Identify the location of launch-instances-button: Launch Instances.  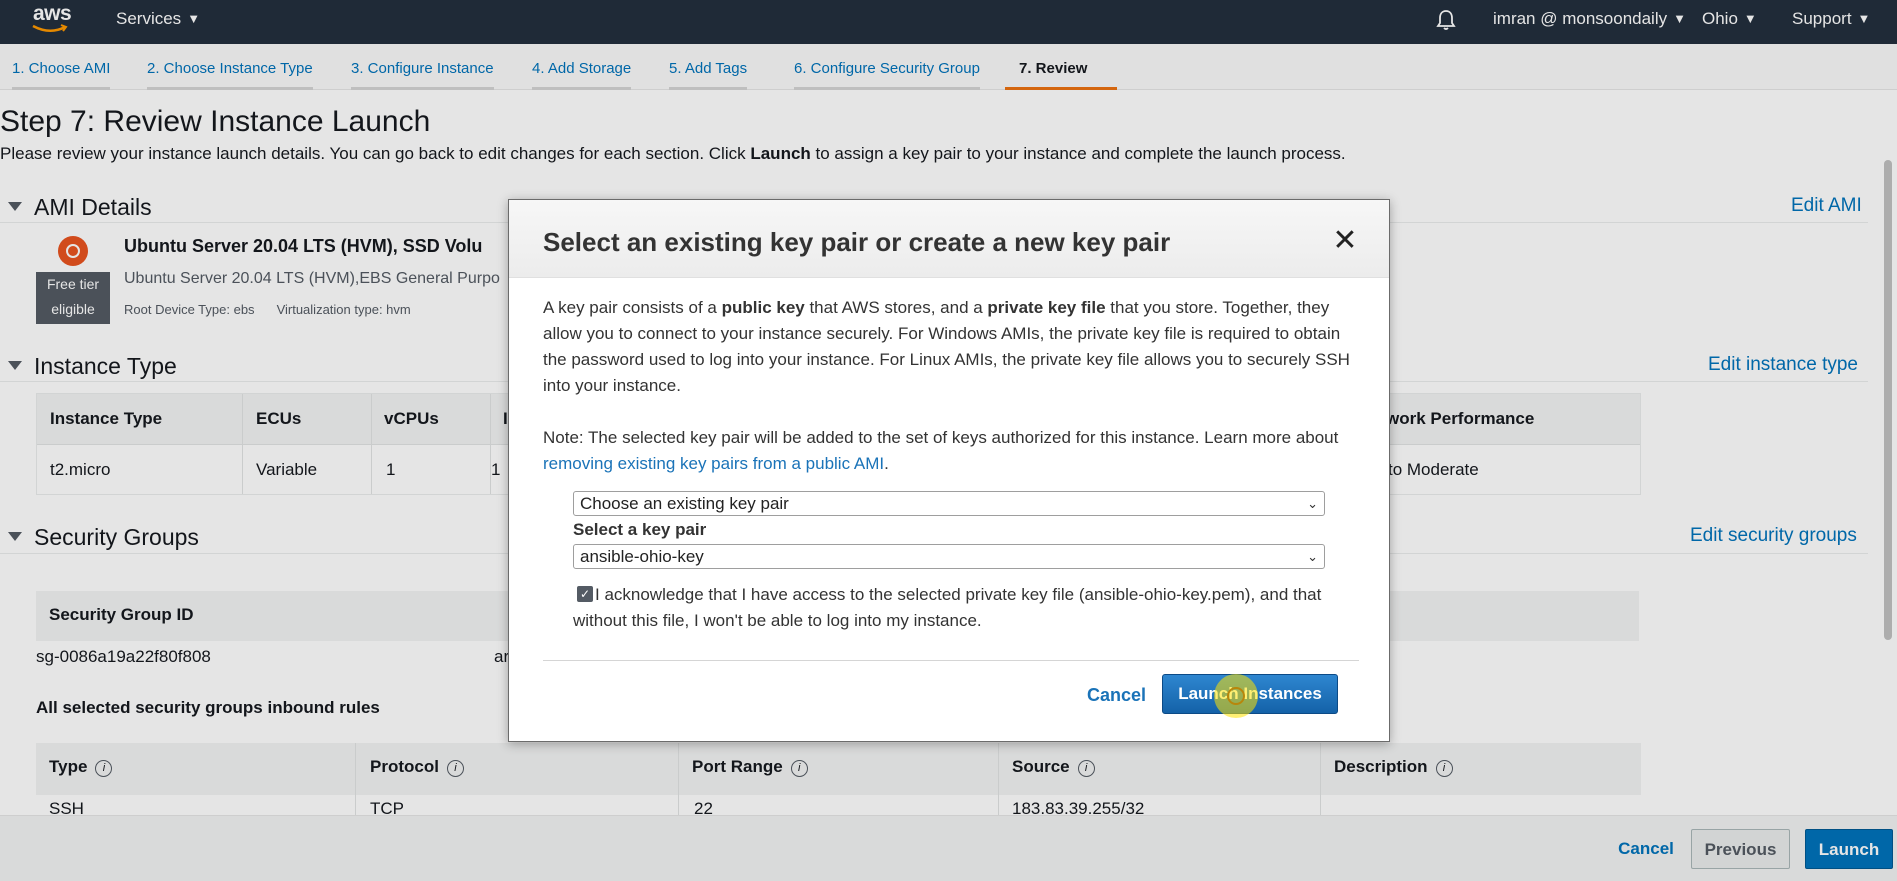
(1250, 694).